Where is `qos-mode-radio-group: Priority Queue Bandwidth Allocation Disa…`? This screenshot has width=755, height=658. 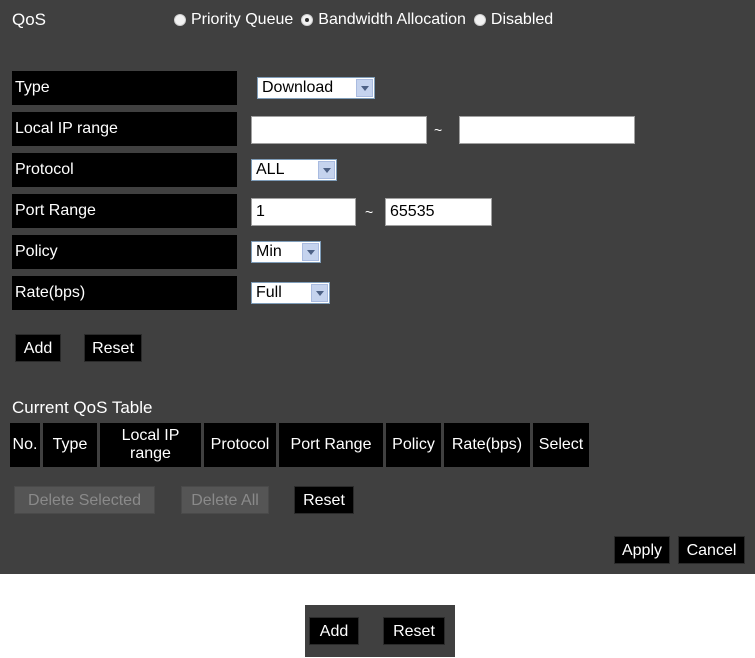
qos-mode-radio-group: Priority Queue Bandwidth Allocation Disa… is located at coordinates (367, 20).